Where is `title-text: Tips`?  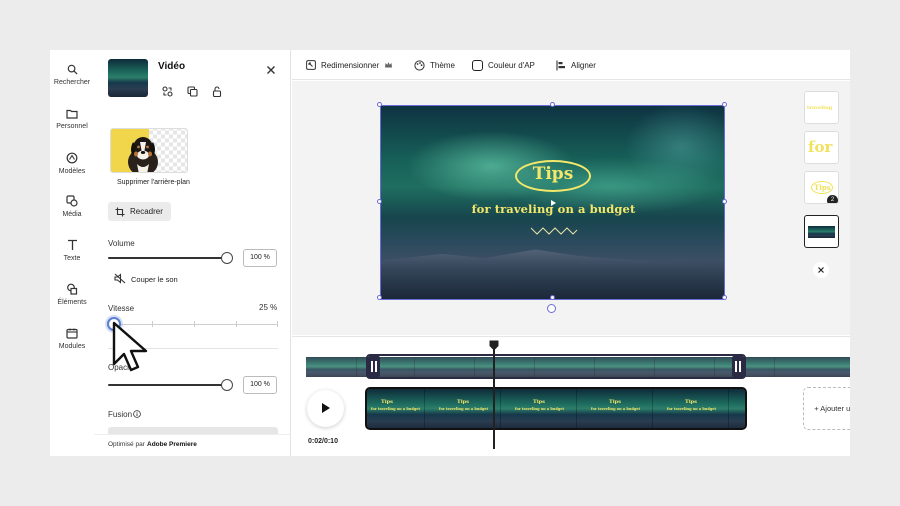 title-text: Tips is located at coordinates (553, 174).